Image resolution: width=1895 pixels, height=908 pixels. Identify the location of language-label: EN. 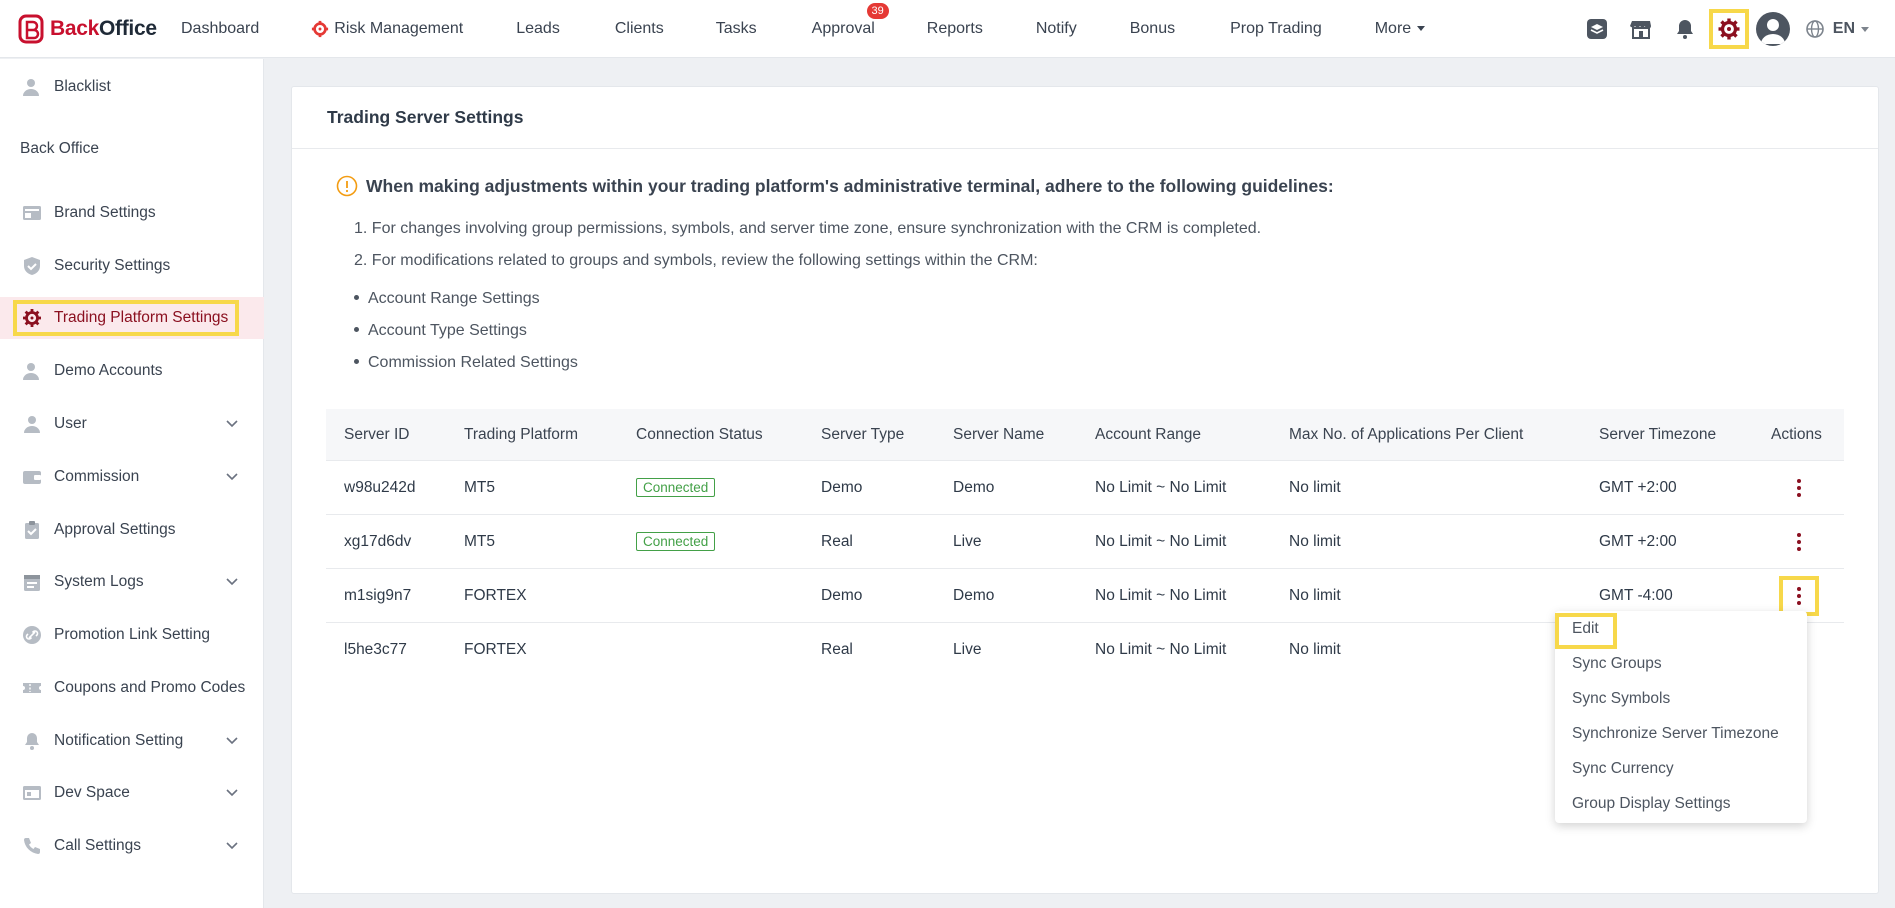
(1843, 28).